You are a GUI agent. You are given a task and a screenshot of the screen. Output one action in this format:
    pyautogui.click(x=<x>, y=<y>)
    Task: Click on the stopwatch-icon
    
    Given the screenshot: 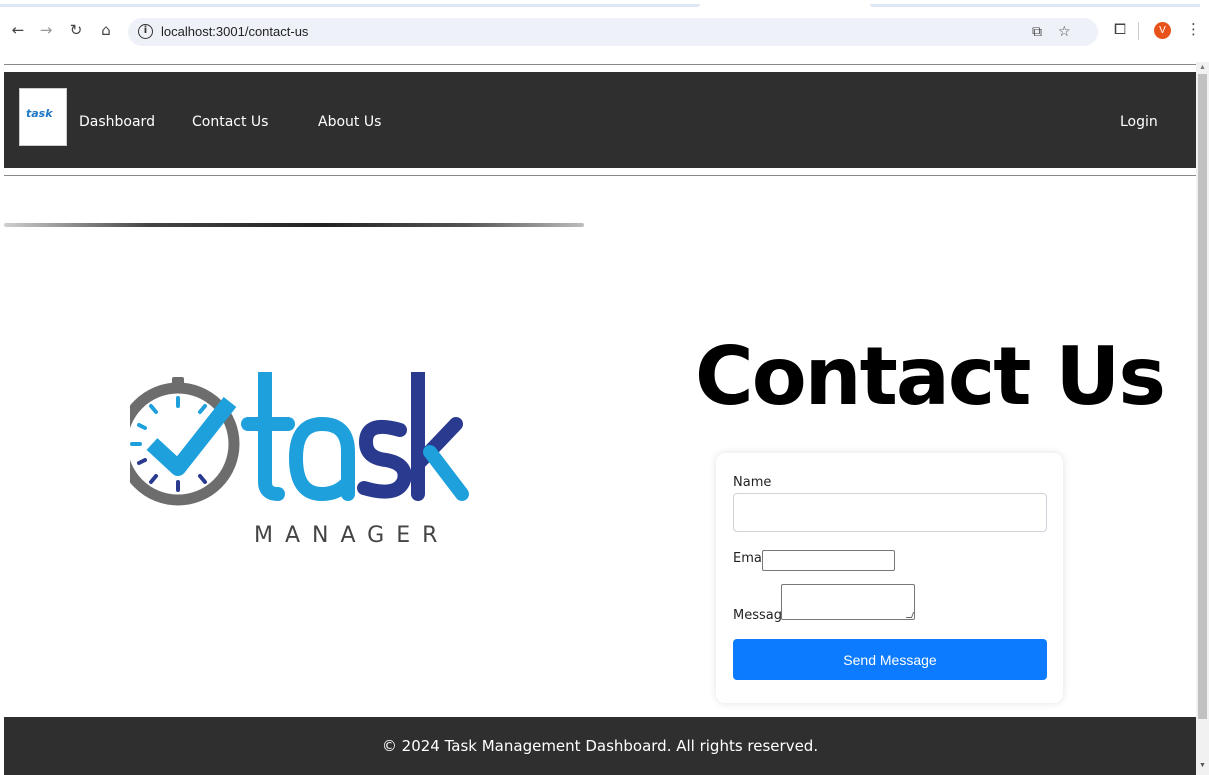 What is the action you would take?
    pyautogui.click(x=185, y=441)
    